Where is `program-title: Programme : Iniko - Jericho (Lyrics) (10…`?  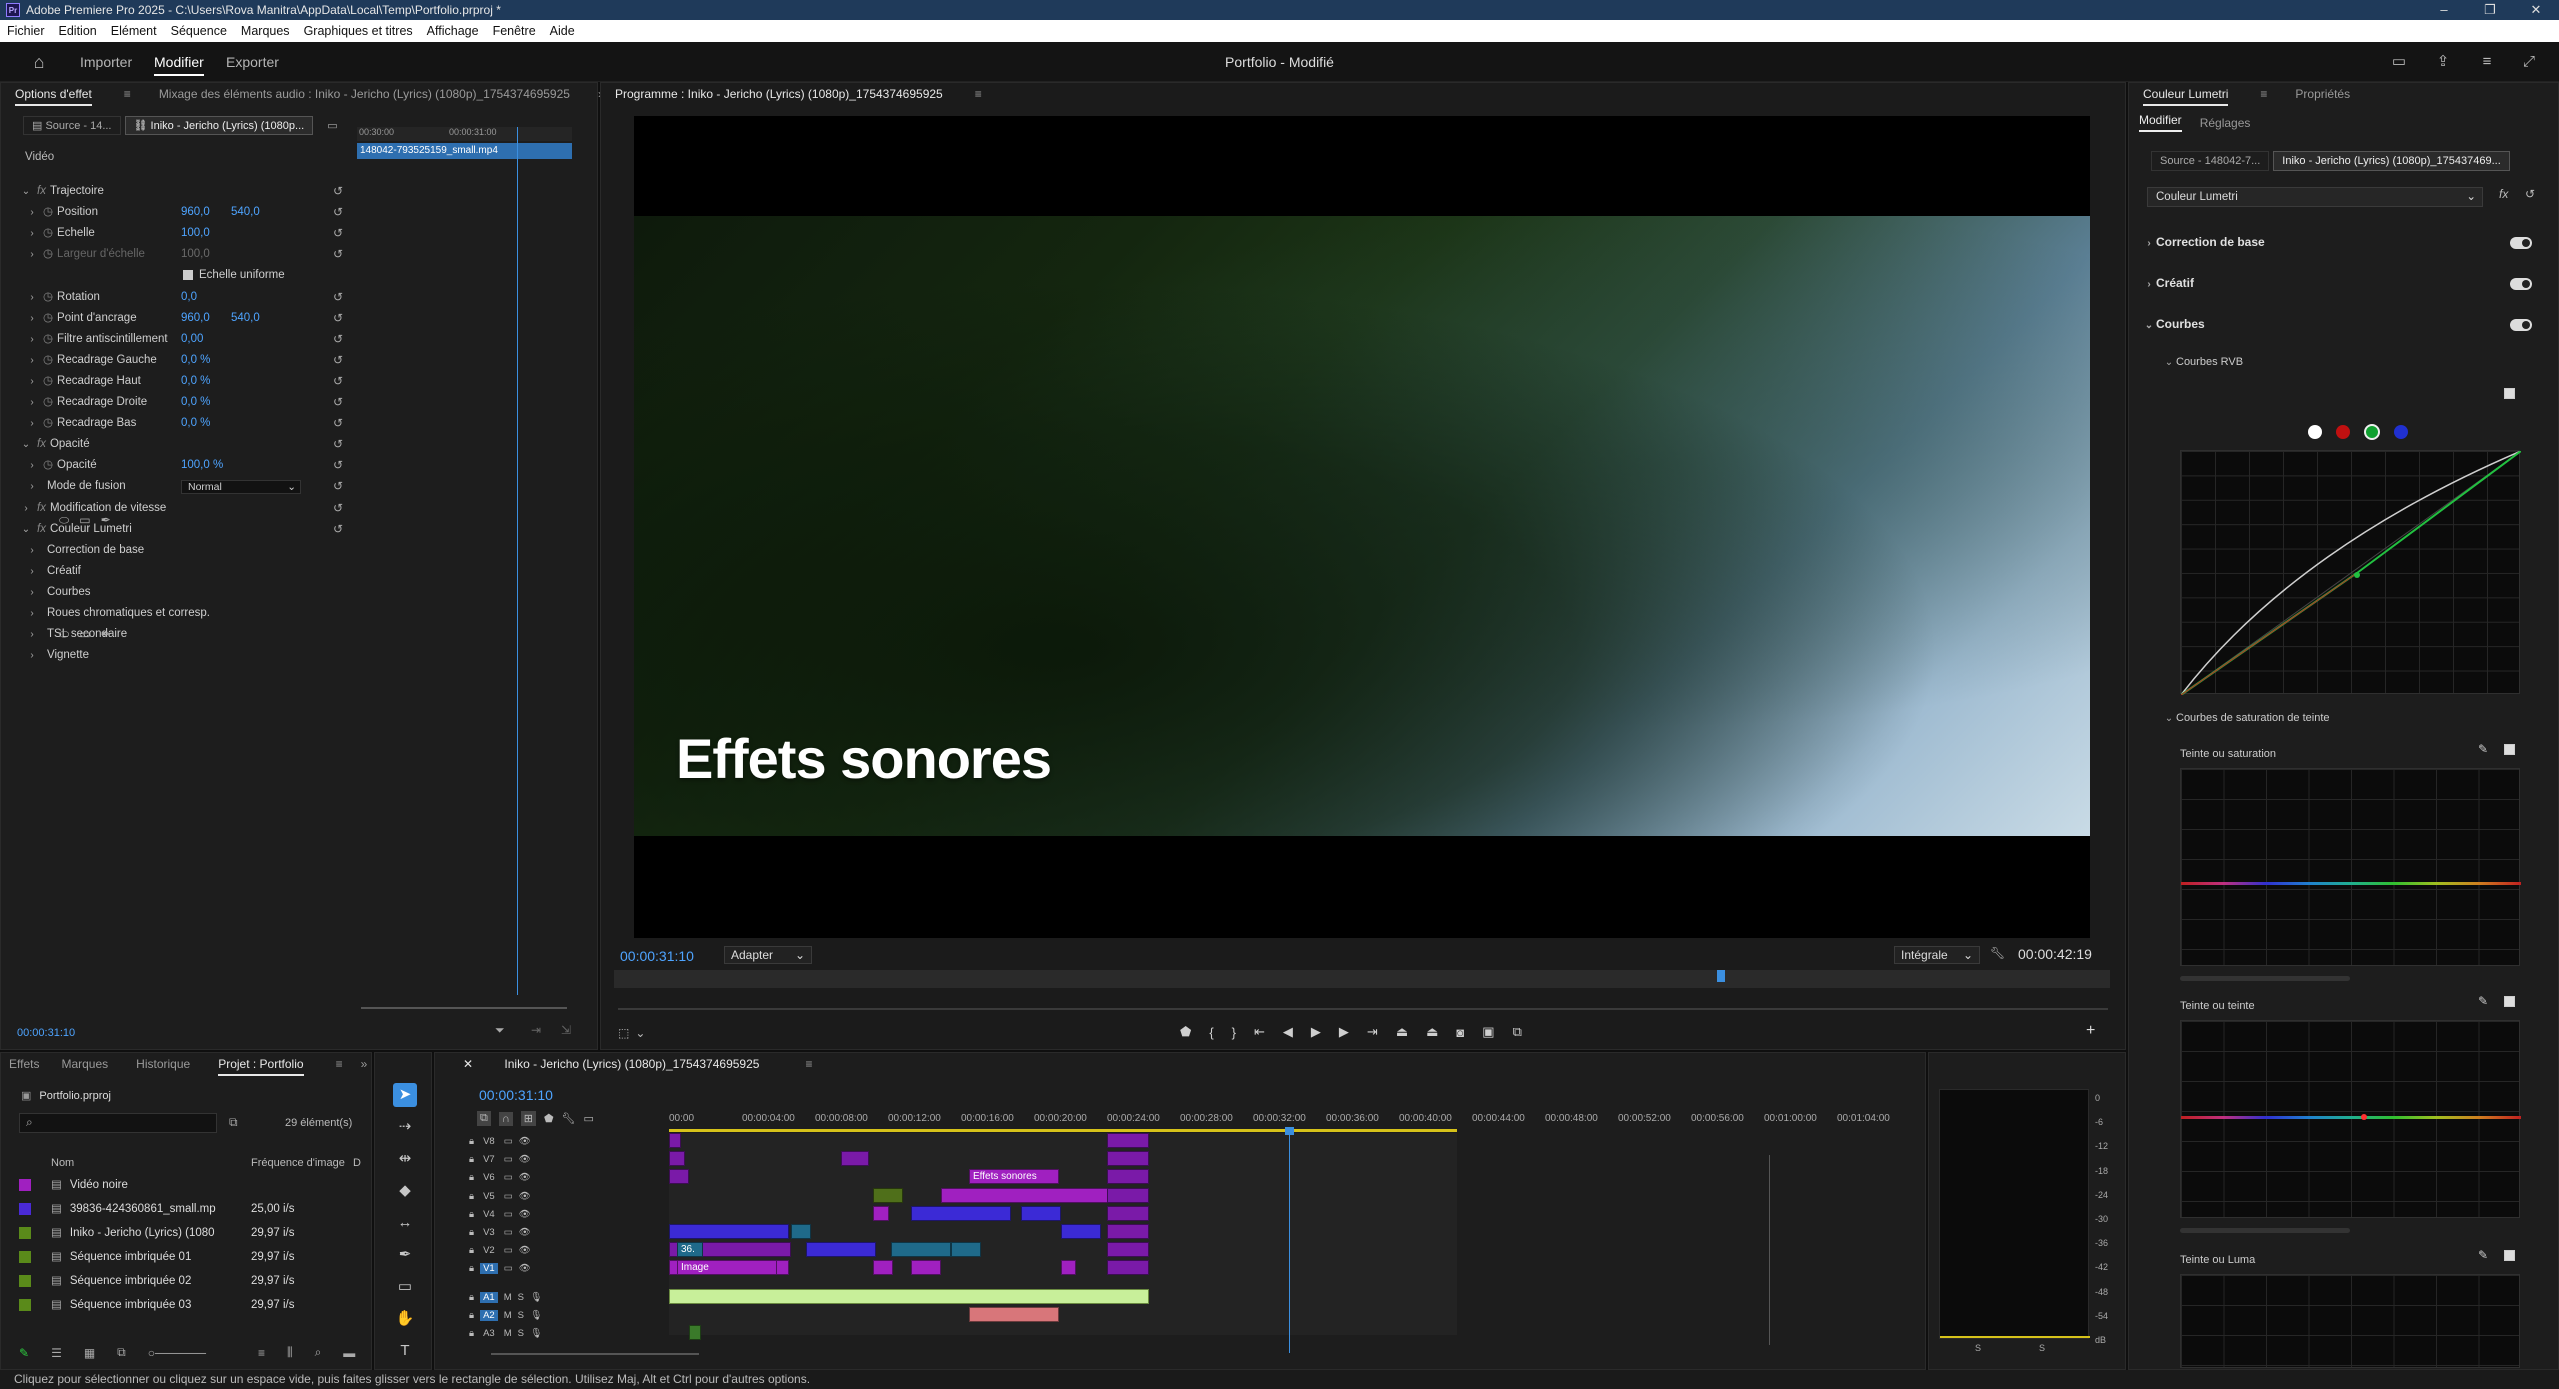 program-title: Programme : Iniko - Jericho (Lyrics) (10… is located at coordinates (779, 94).